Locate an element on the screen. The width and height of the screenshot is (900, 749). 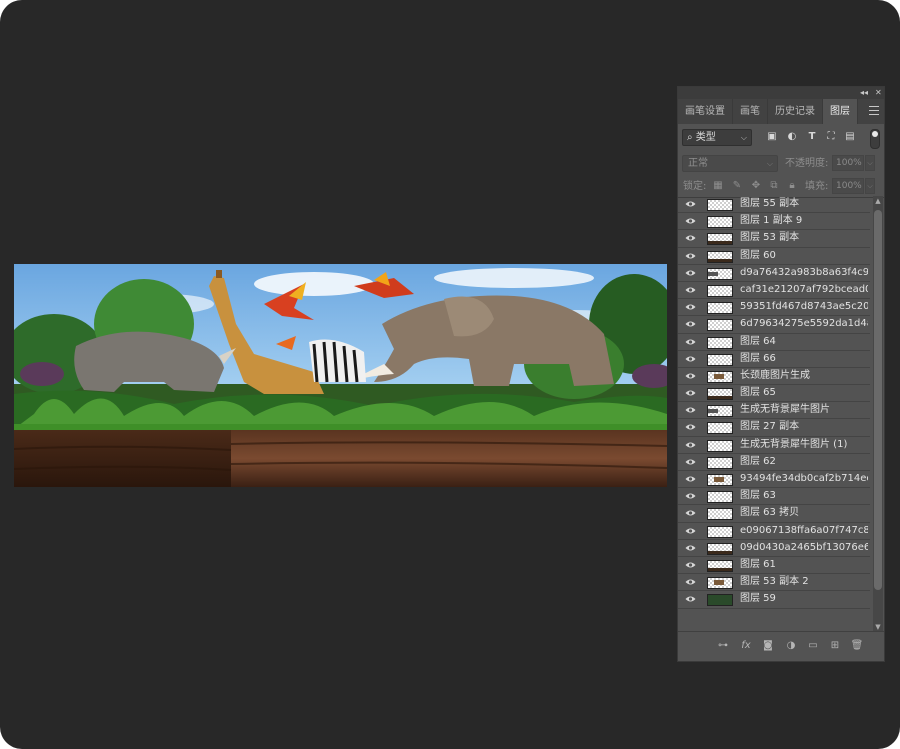
layers-scrollbar: ▲ ▼ is located at coordinates (878, 414).